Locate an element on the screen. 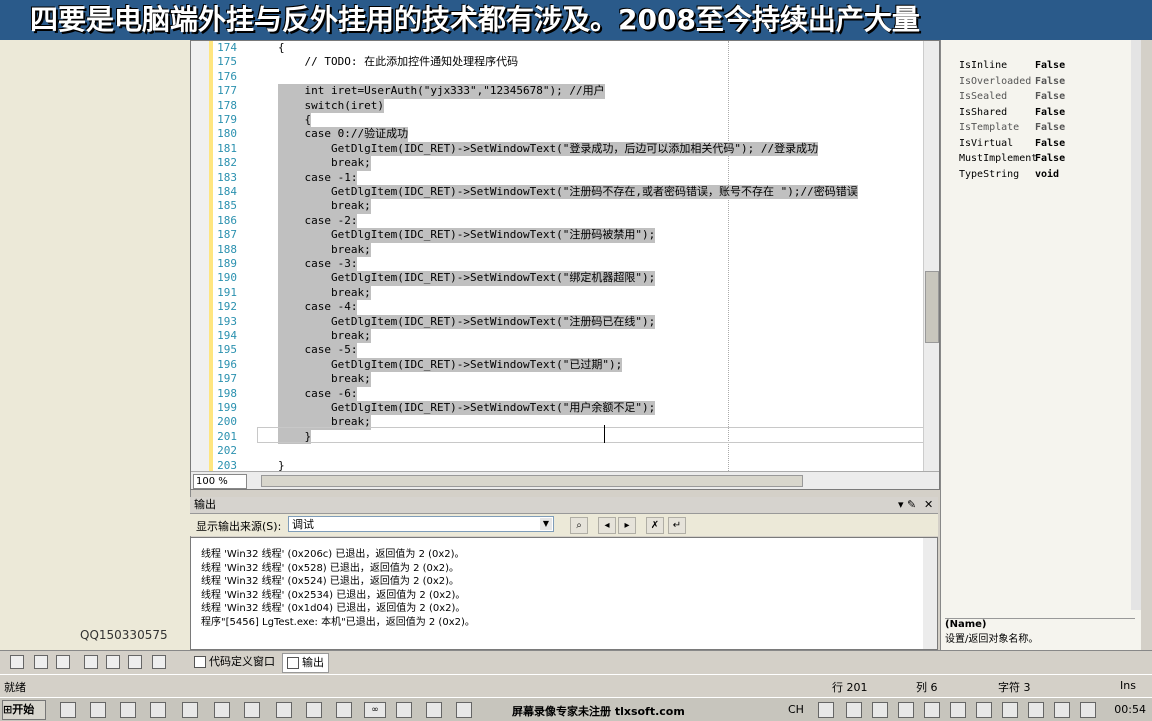 This screenshot has height=721, width=1152. property-pages-icon is located at coordinates (159, 662).